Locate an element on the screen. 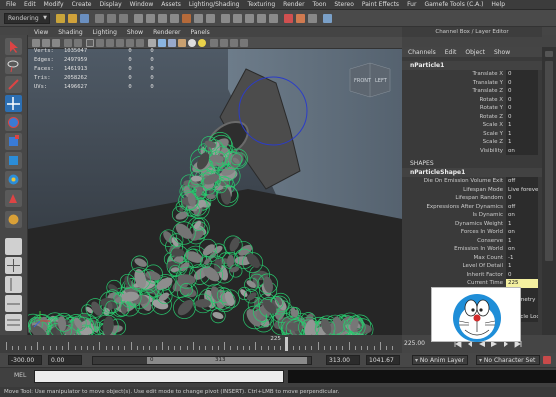 This screenshot has width=556, height=397. channel-row: Translate Z0 is located at coordinates (472, 91).